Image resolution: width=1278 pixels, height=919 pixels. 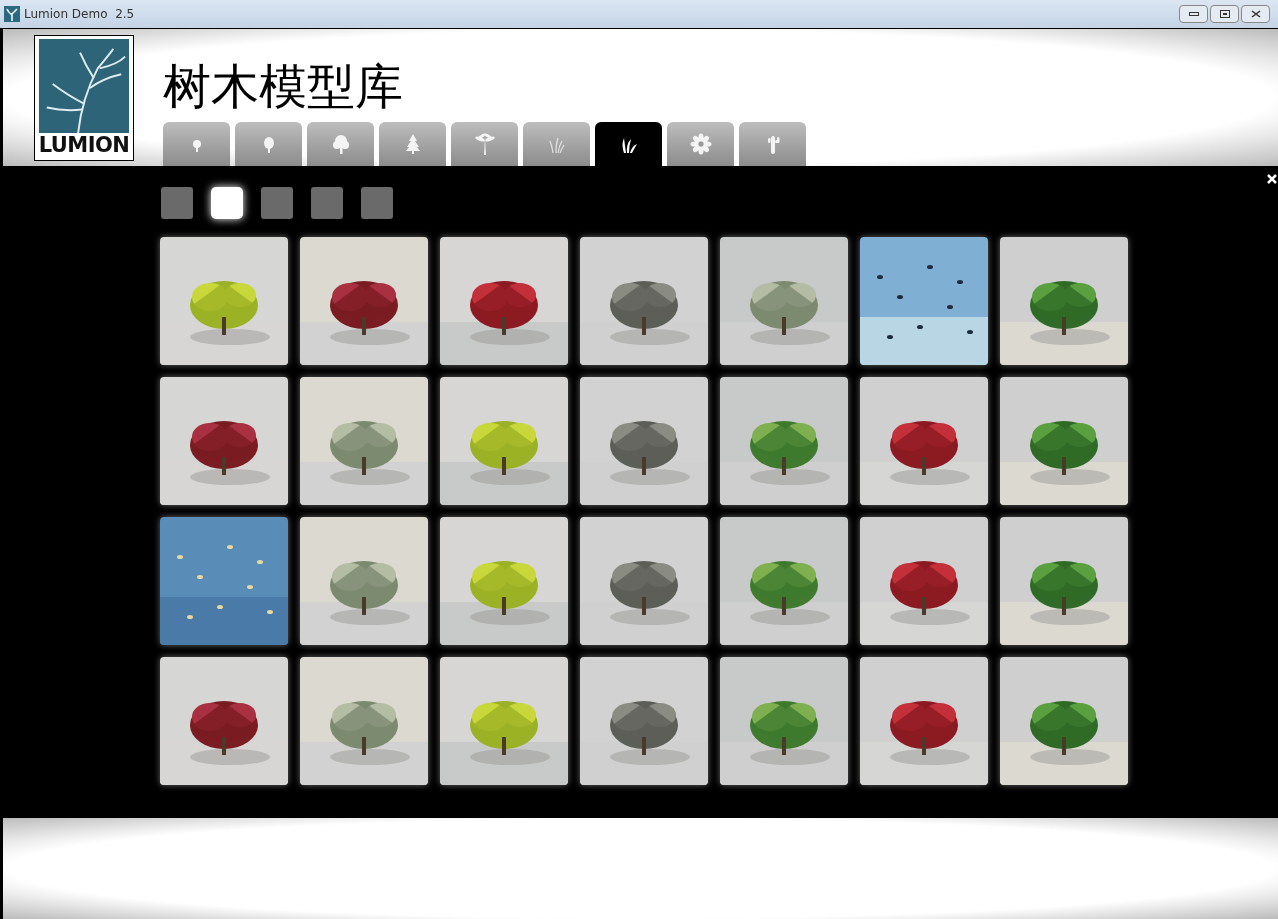 What do you see at coordinates (283, 86) in the screenshot?
I see `library-title: 树木模型库` at bounding box center [283, 86].